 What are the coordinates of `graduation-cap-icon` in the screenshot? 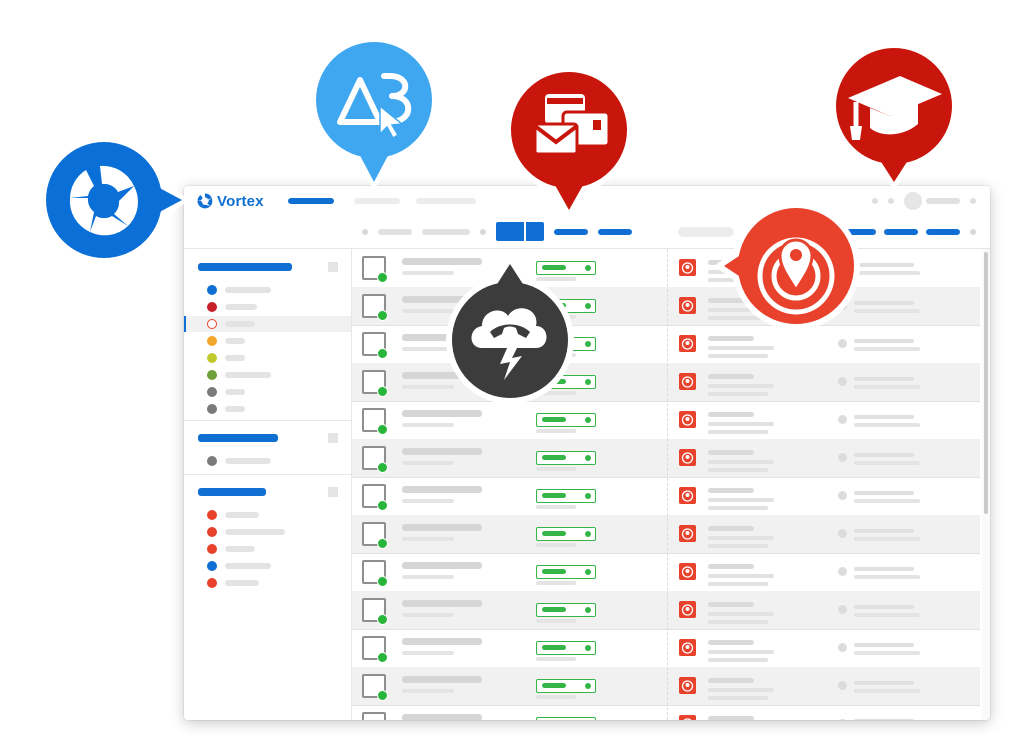 It's located at (894, 116).